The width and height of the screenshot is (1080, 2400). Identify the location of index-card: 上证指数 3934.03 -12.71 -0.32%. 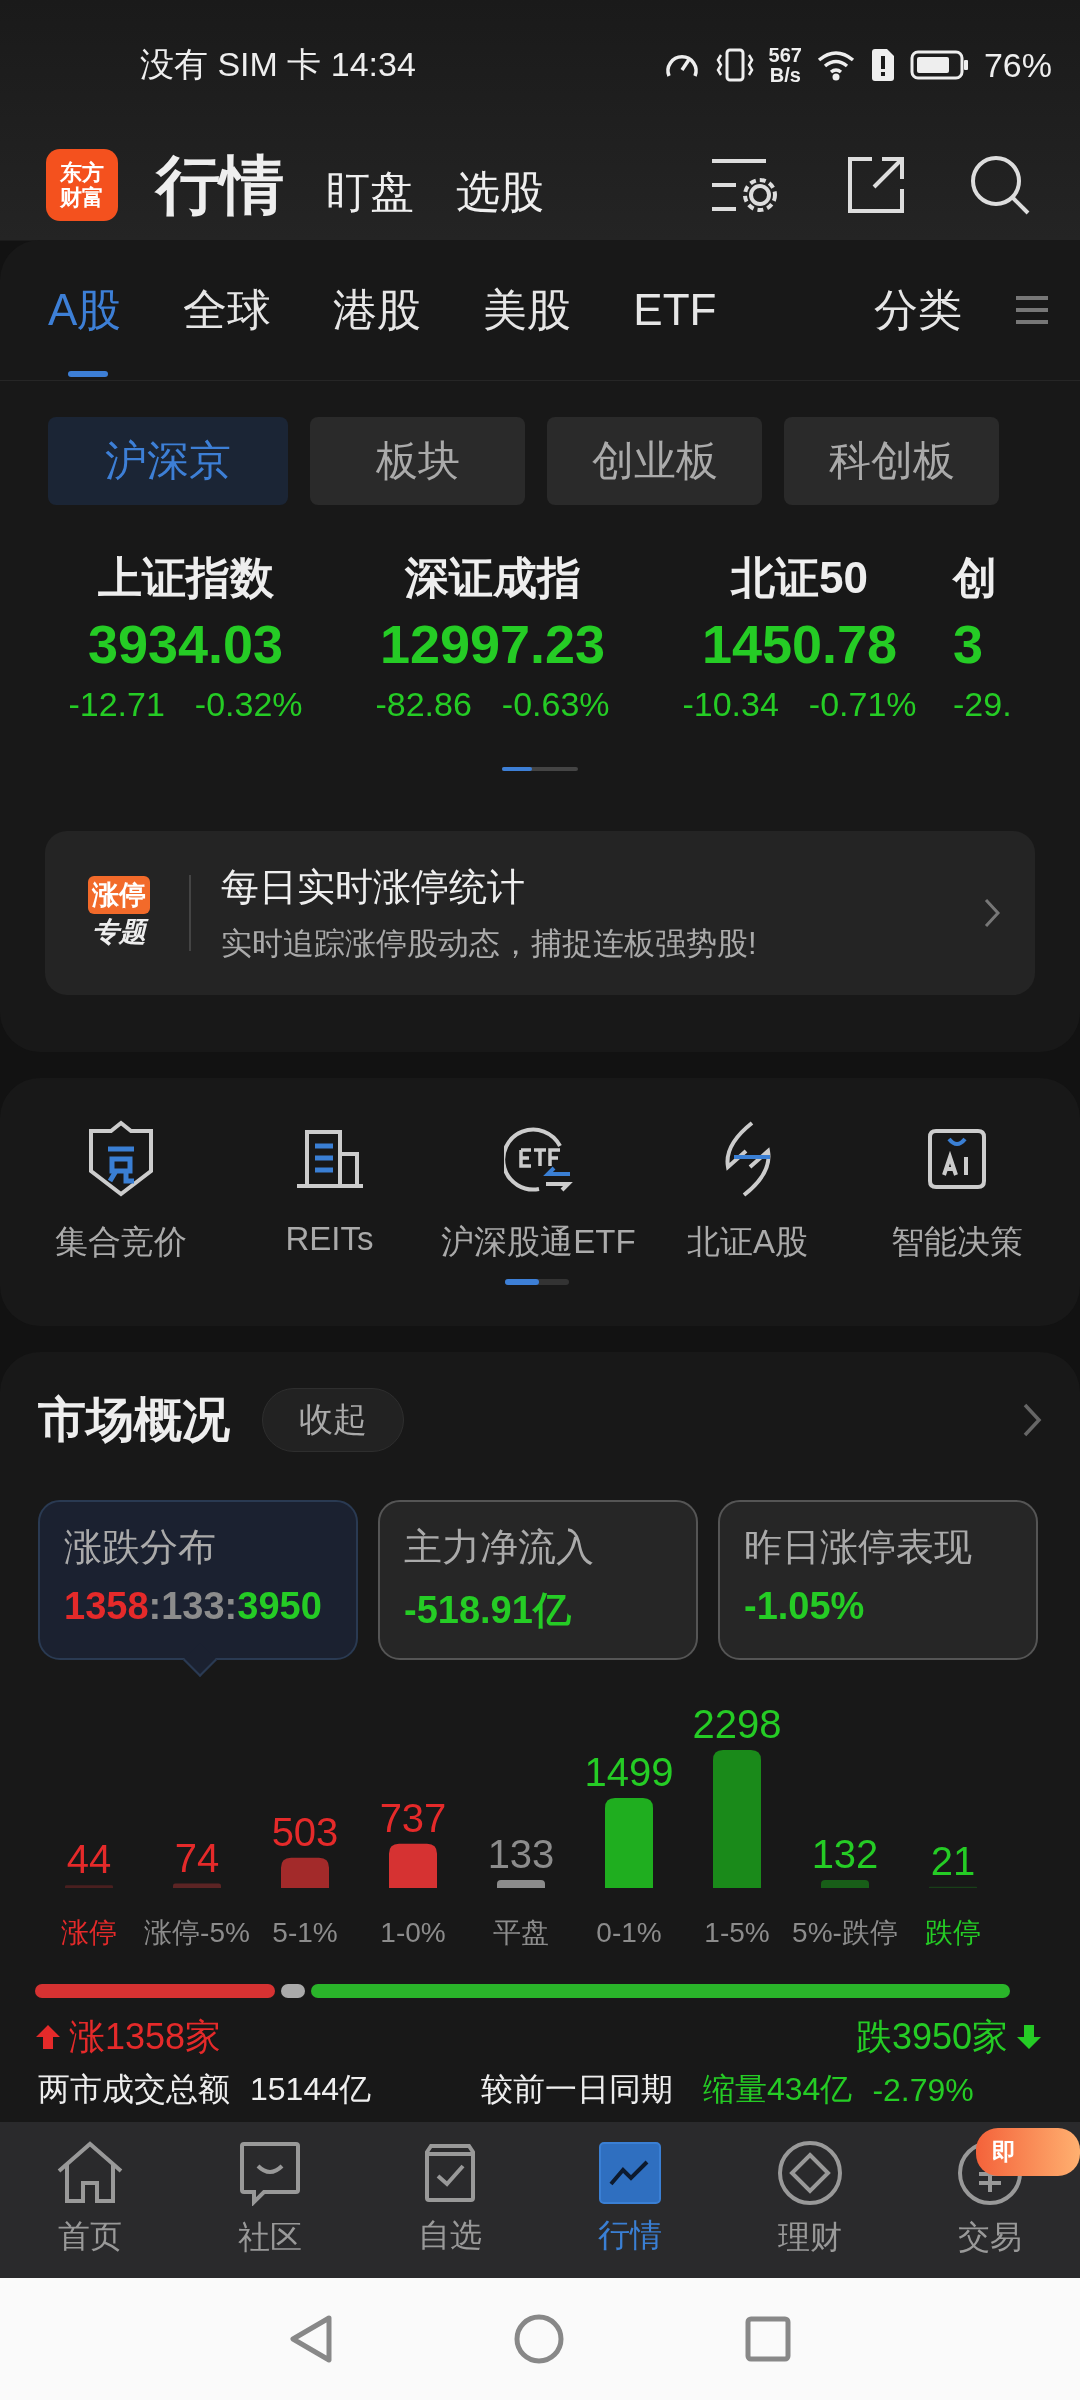
(185, 645).